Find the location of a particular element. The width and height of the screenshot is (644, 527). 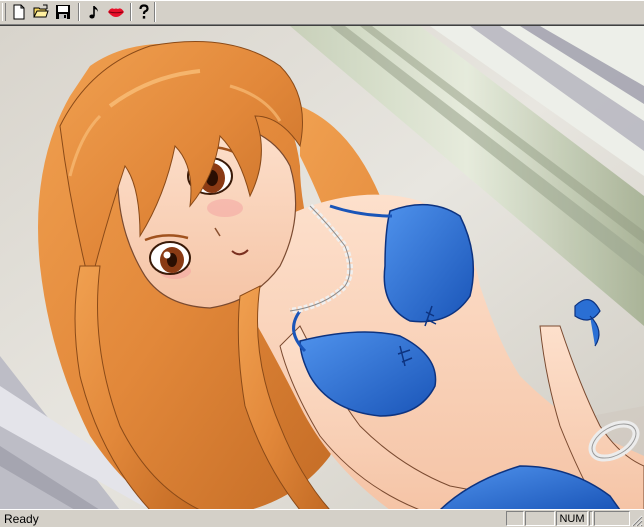

save-disk-icon is located at coordinates (63, 12).